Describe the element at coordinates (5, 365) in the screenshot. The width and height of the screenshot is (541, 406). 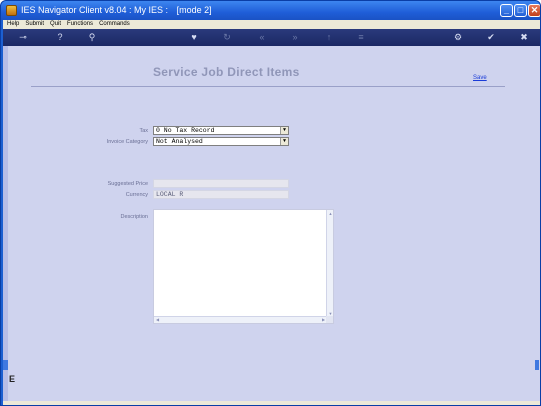
I see `left-side-marker` at that location.